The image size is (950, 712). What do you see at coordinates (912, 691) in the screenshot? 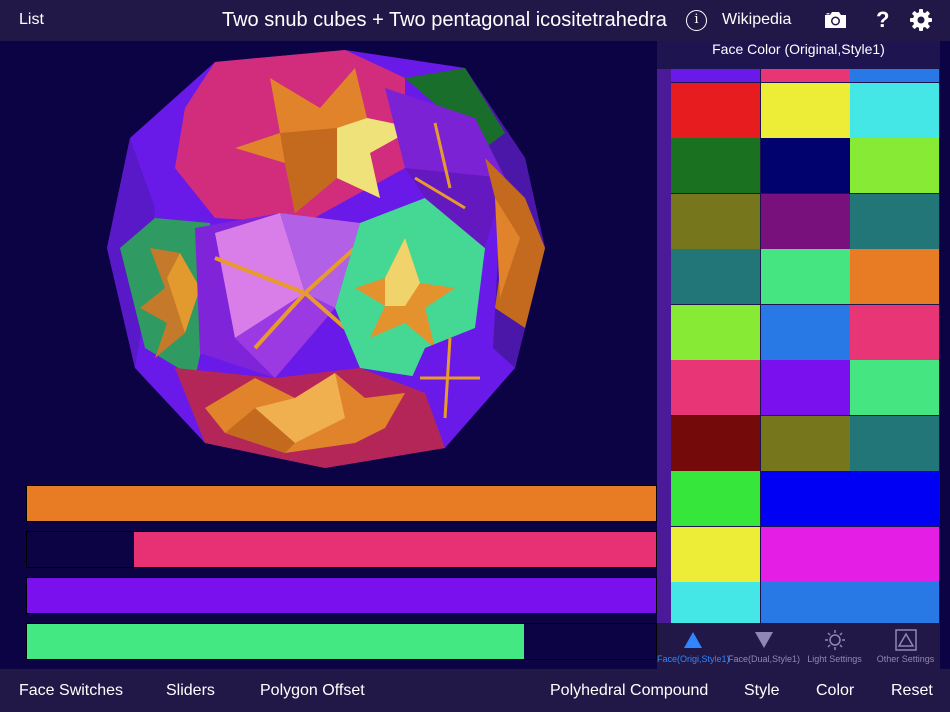
I see `reset-button: Reset` at bounding box center [912, 691].